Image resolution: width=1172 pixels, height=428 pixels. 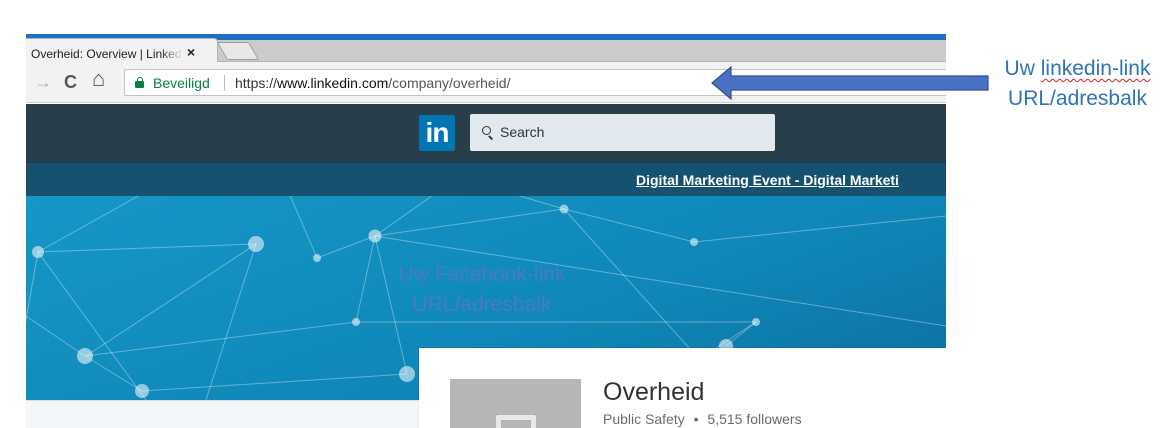 I want to click on search-icon, so click(x=488, y=133).